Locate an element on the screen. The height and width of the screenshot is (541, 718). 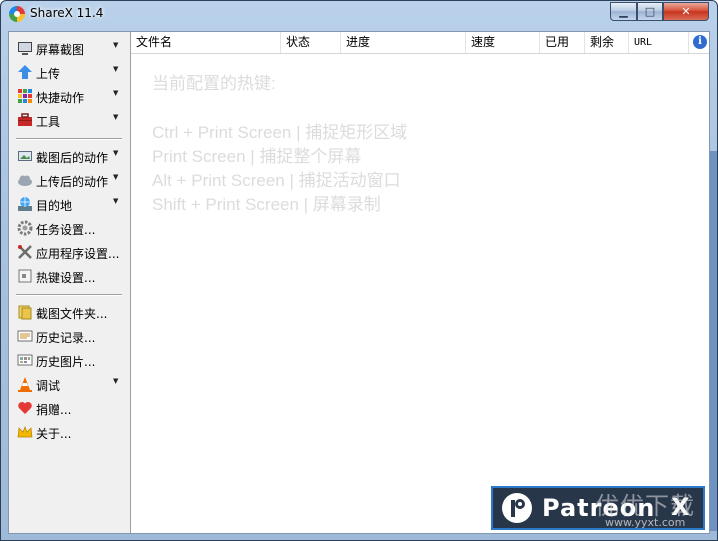
close-button: ✕ is located at coordinates (686, 11).